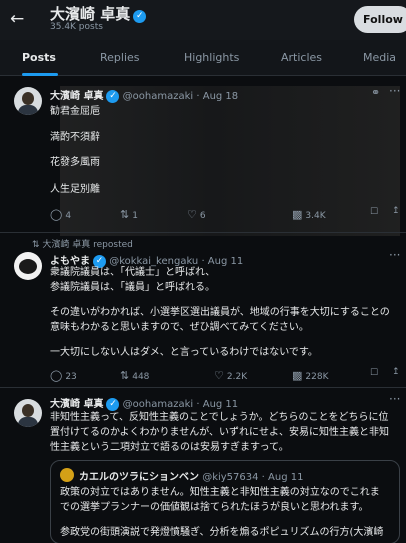 Image resolution: width=406 pixels, height=543 pixels. What do you see at coordinates (17, 19) in the screenshot?
I see `arrow-left-icon: ←` at bounding box center [17, 19].